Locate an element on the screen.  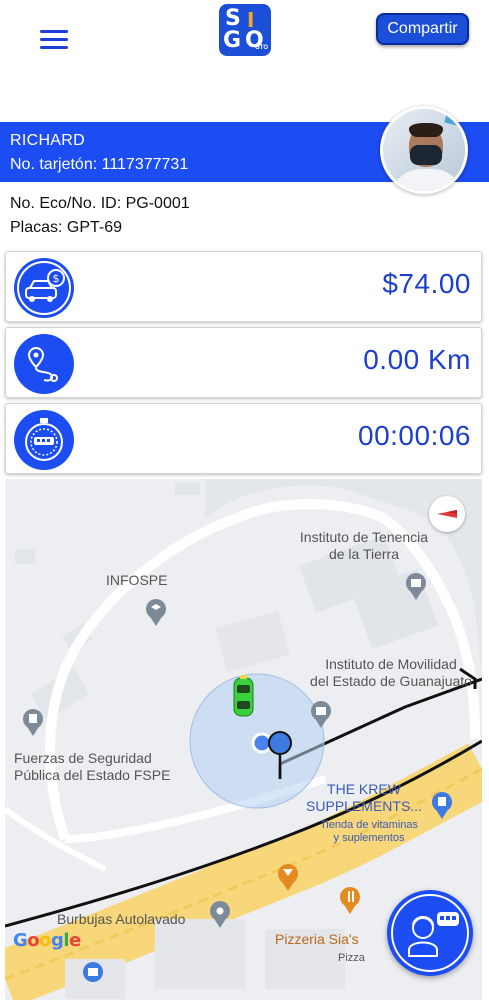
taxi-car-icon is located at coordinates (243, 696).